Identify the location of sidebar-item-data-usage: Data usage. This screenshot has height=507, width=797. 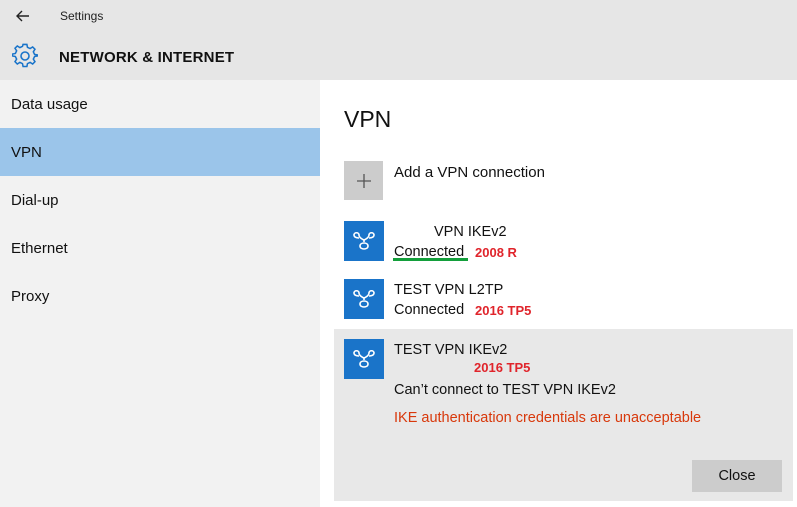
(160, 104).